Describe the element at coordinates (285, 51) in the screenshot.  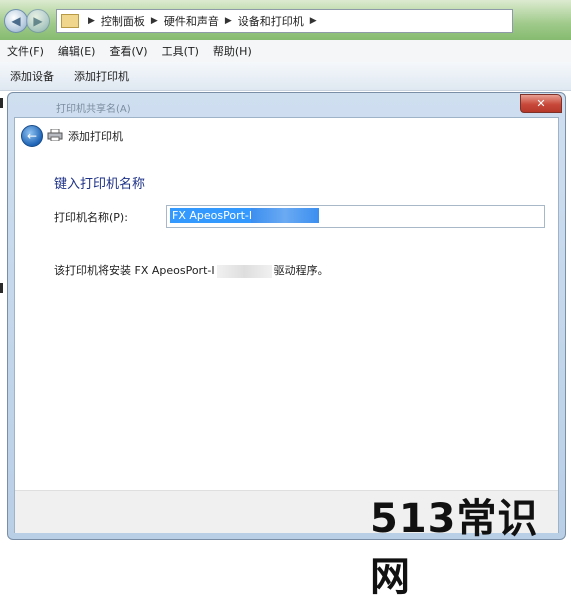
I see `menu-bar: 文件(F) 编辑(E) 查看(V) 工具(T) 帮助(H)` at that location.